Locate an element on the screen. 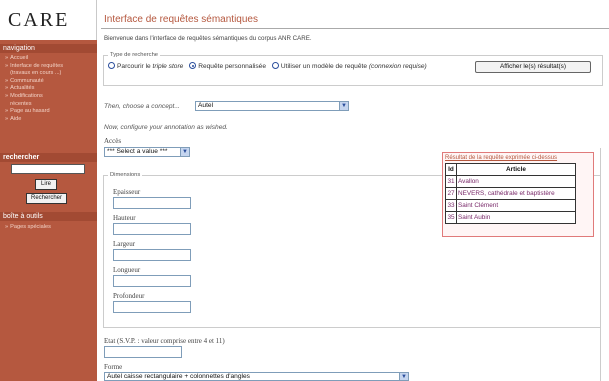  row-id: 31 is located at coordinates (451, 181).